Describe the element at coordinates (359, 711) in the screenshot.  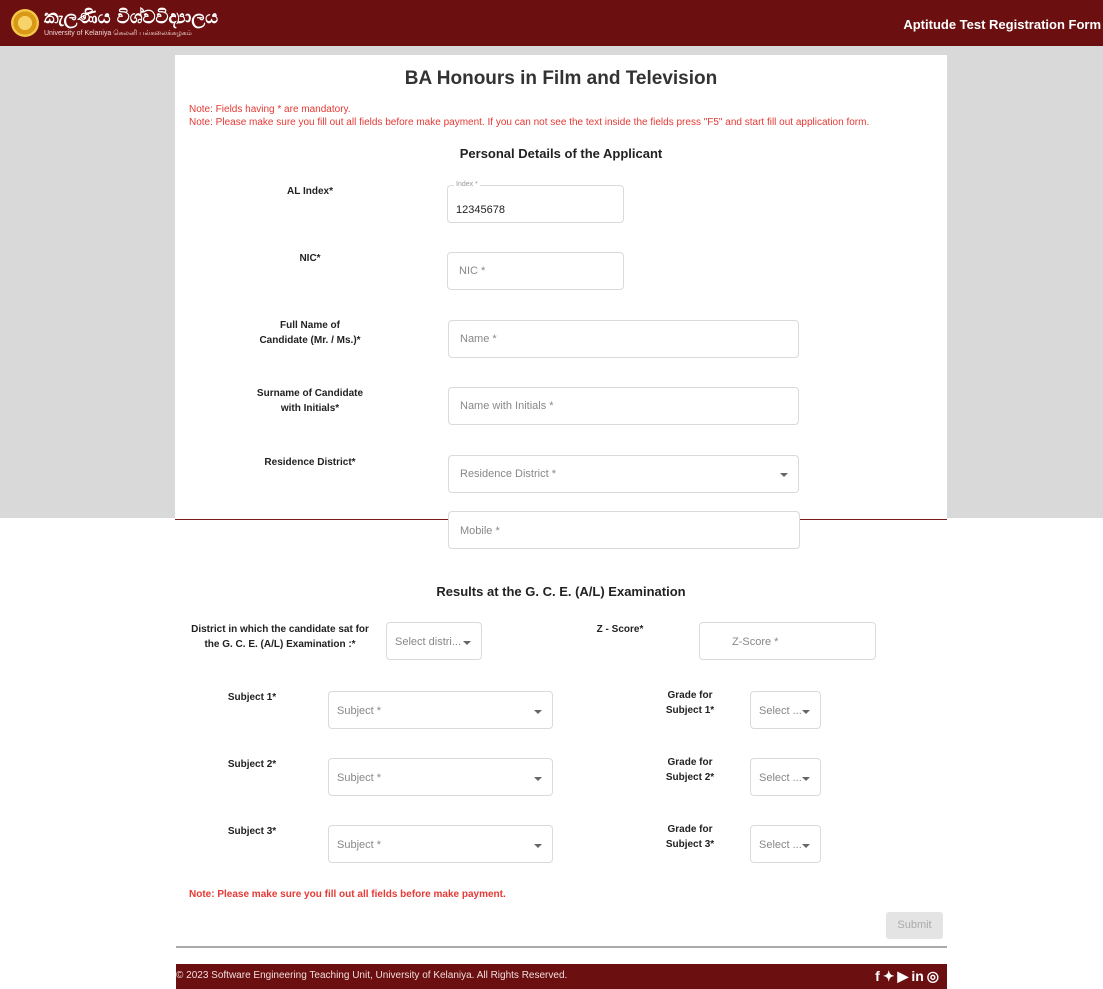
I see `subject1-placeholder: Subject *` at that location.